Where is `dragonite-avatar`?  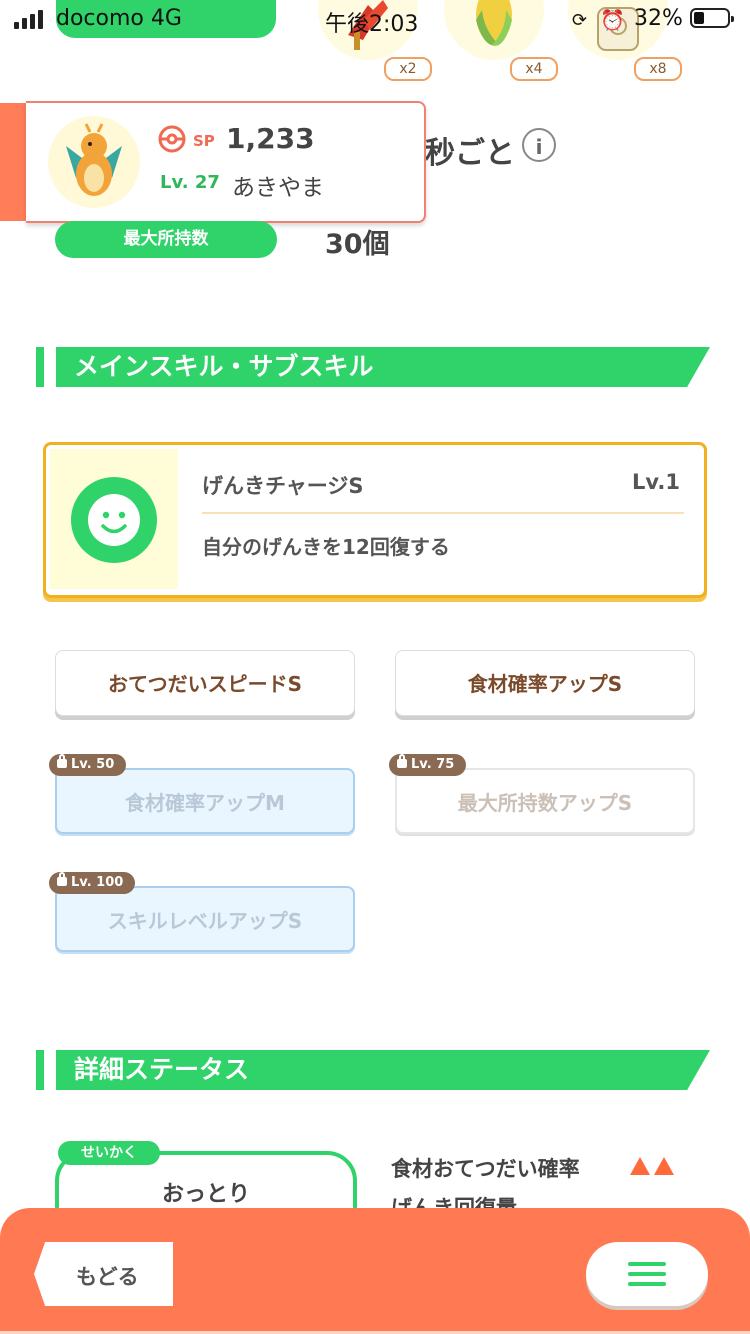 dragonite-avatar is located at coordinates (94, 162).